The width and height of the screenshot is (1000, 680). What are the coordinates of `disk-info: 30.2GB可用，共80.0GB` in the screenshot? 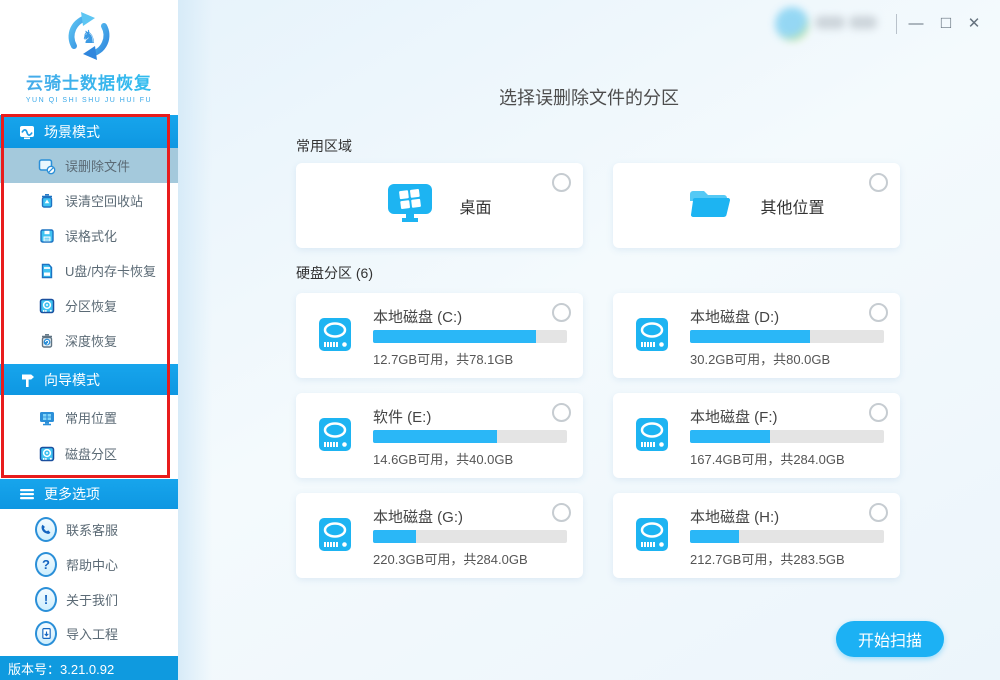 It's located at (760, 359).